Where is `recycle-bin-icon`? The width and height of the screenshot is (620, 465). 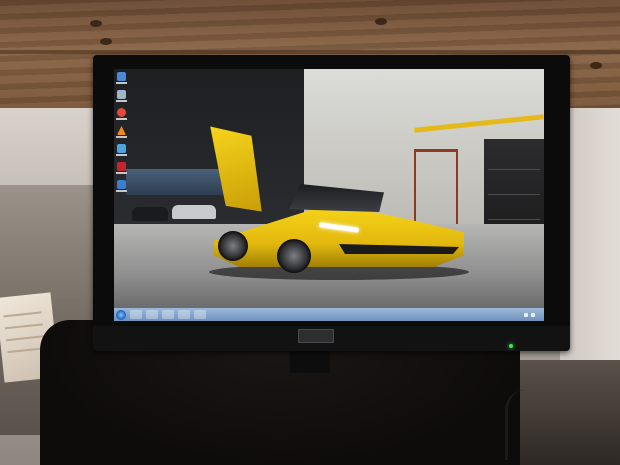 recycle-bin-icon is located at coordinates (121, 94).